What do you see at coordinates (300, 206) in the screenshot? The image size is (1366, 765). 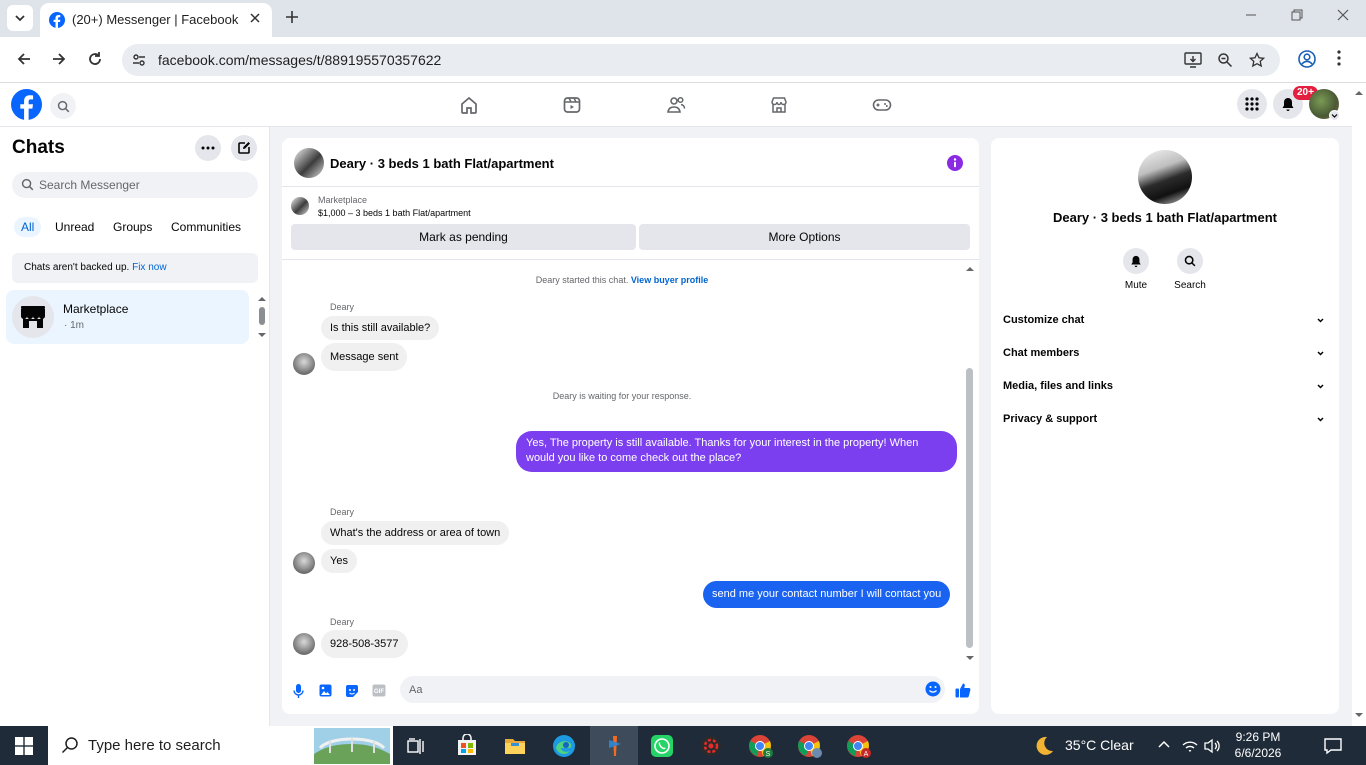 I see `listing-thumbnail` at bounding box center [300, 206].